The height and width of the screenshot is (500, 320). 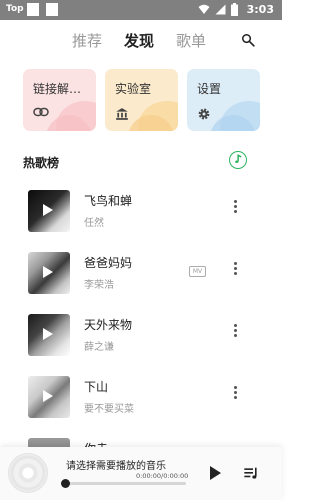 What do you see at coordinates (96, 387) in the screenshot?
I see `song-title: 下山` at bounding box center [96, 387].